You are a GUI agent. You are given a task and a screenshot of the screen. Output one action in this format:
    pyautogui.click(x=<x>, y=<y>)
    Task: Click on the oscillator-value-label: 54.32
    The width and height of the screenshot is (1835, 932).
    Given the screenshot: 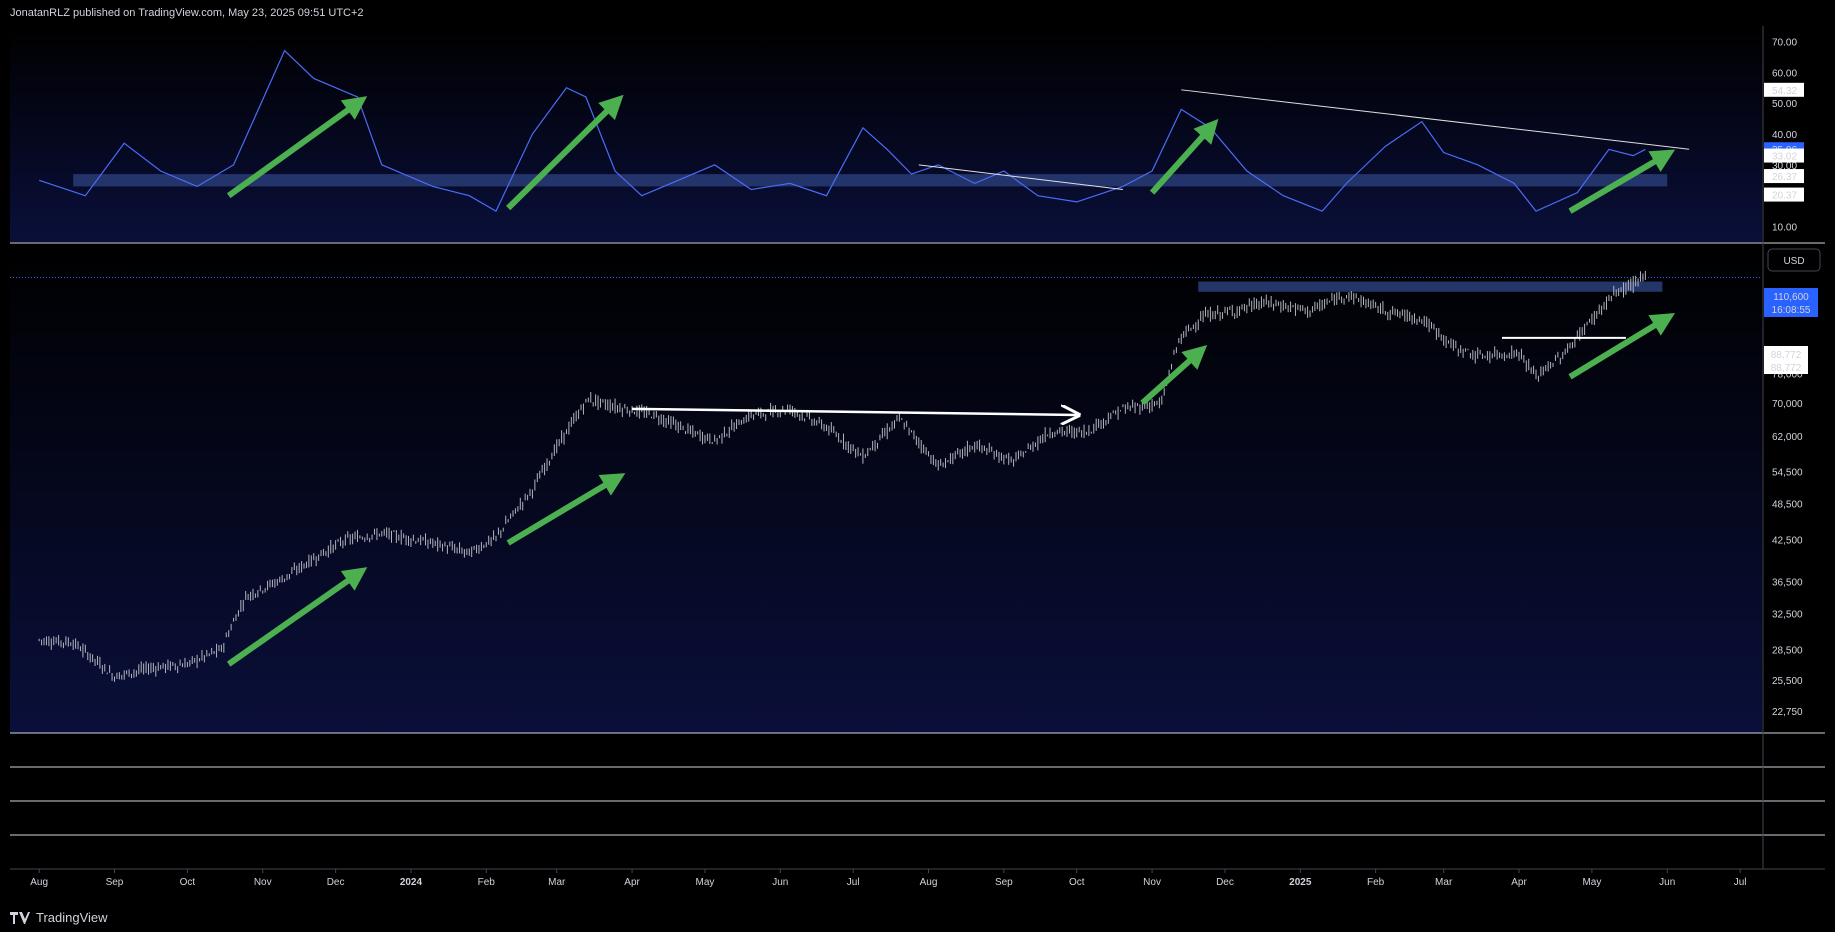 What is the action you would take?
    pyautogui.click(x=1784, y=91)
    